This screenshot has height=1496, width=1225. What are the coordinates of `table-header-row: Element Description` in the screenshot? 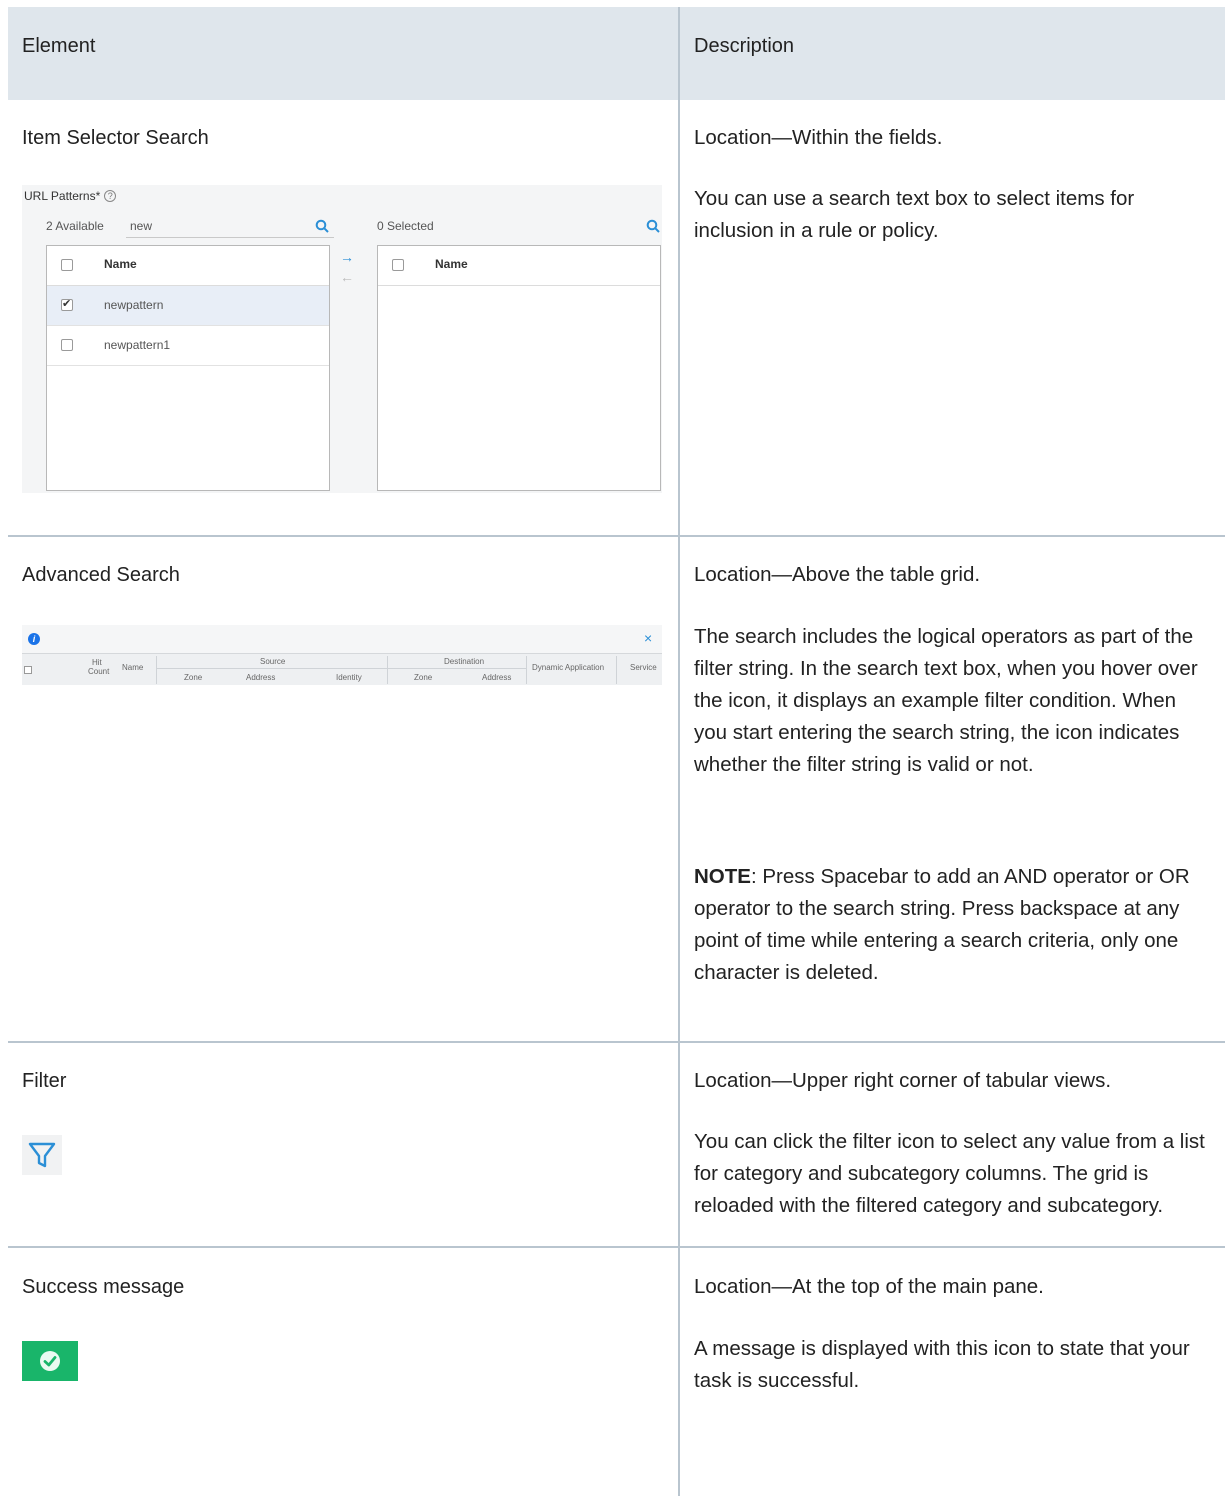 It's located at (616, 53).